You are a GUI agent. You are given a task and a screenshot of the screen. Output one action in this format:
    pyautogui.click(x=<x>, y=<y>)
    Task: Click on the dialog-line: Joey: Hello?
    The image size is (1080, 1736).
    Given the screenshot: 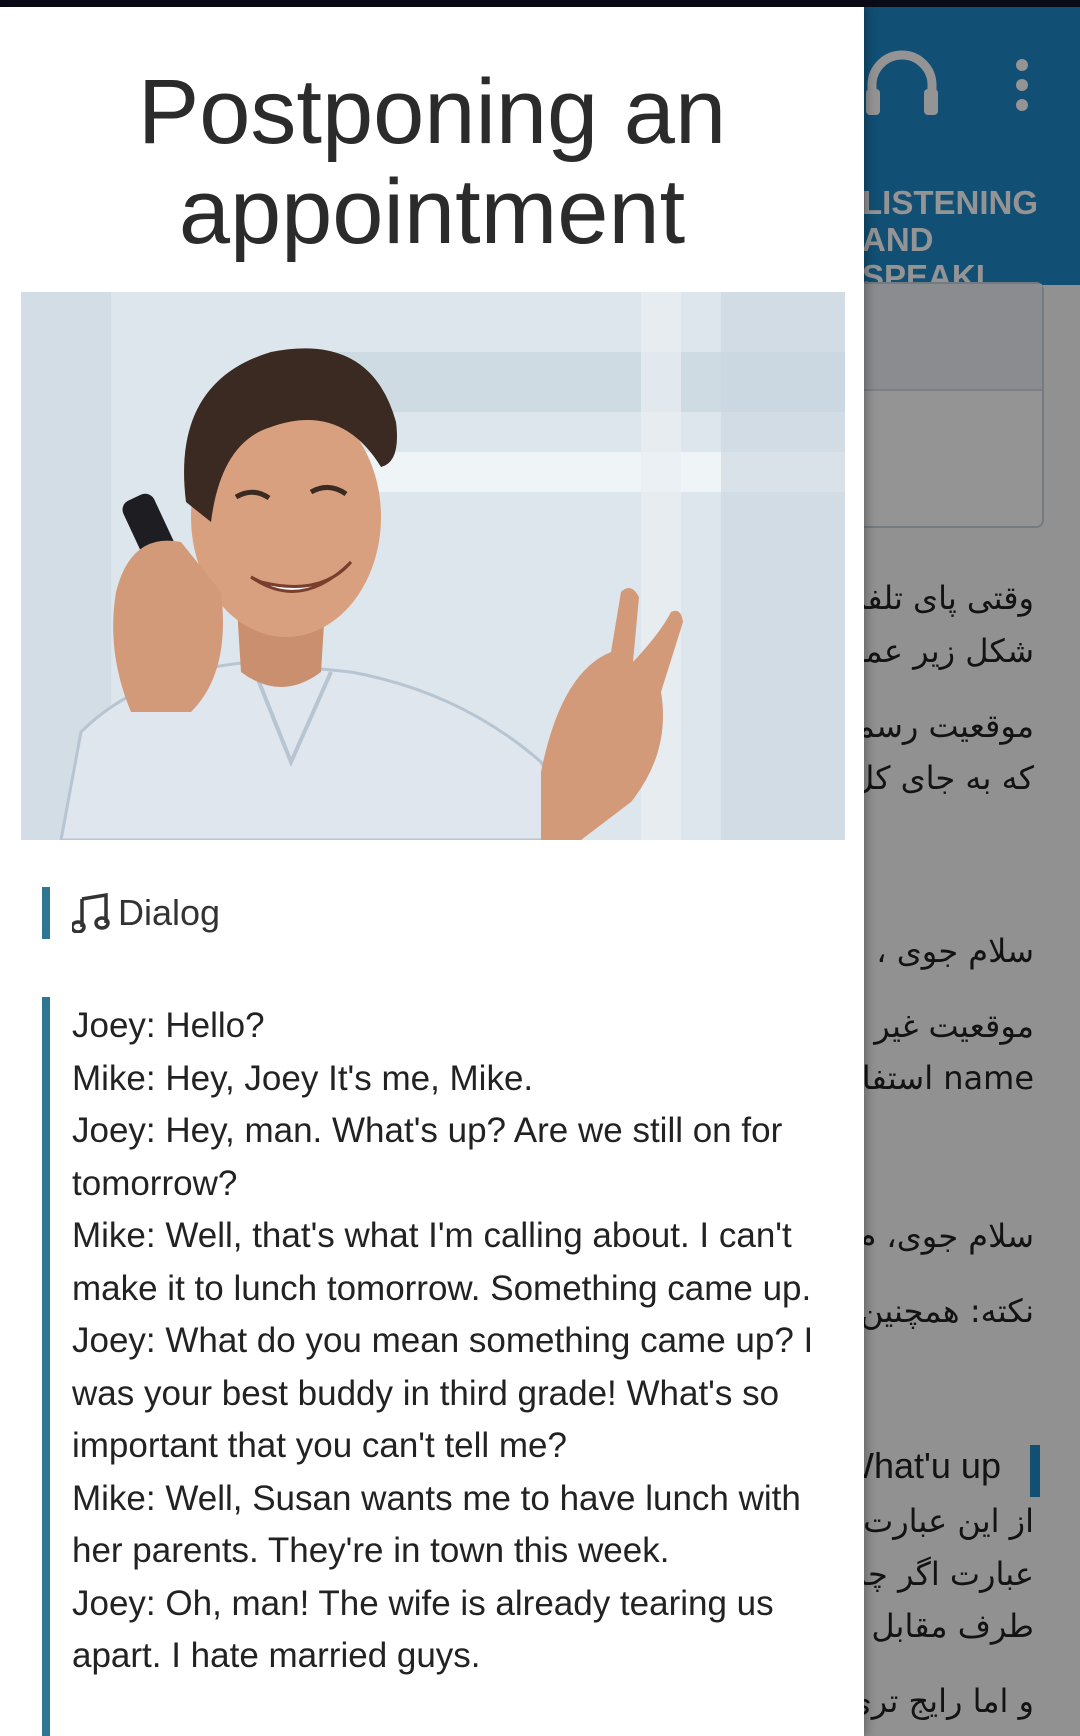 What is the action you would take?
    pyautogui.click(x=168, y=1025)
    